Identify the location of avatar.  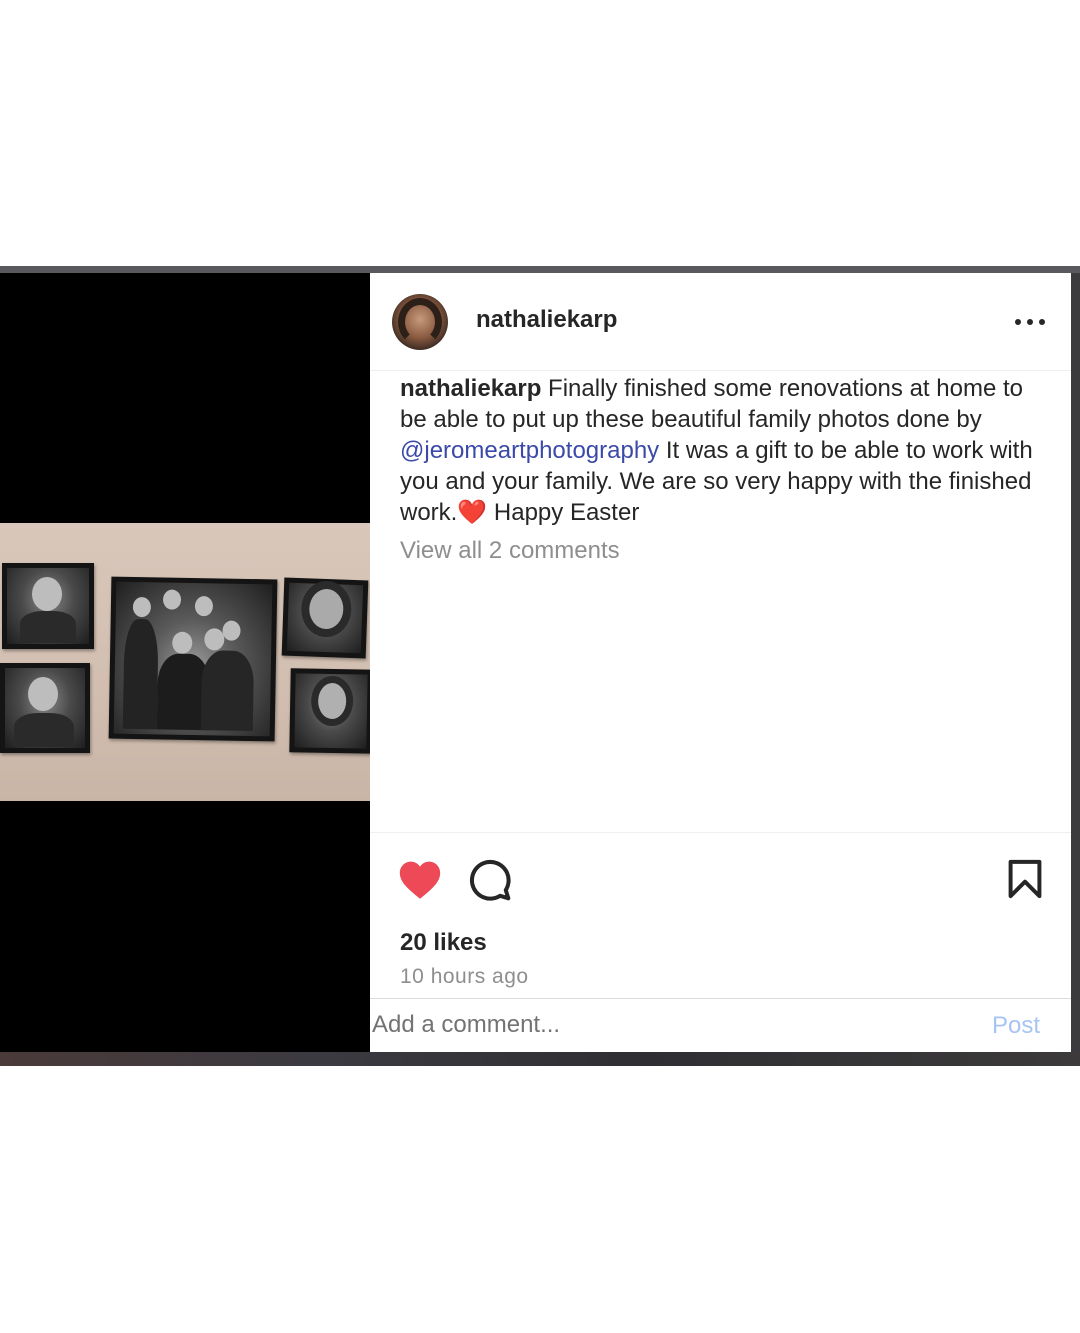
(420, 322).